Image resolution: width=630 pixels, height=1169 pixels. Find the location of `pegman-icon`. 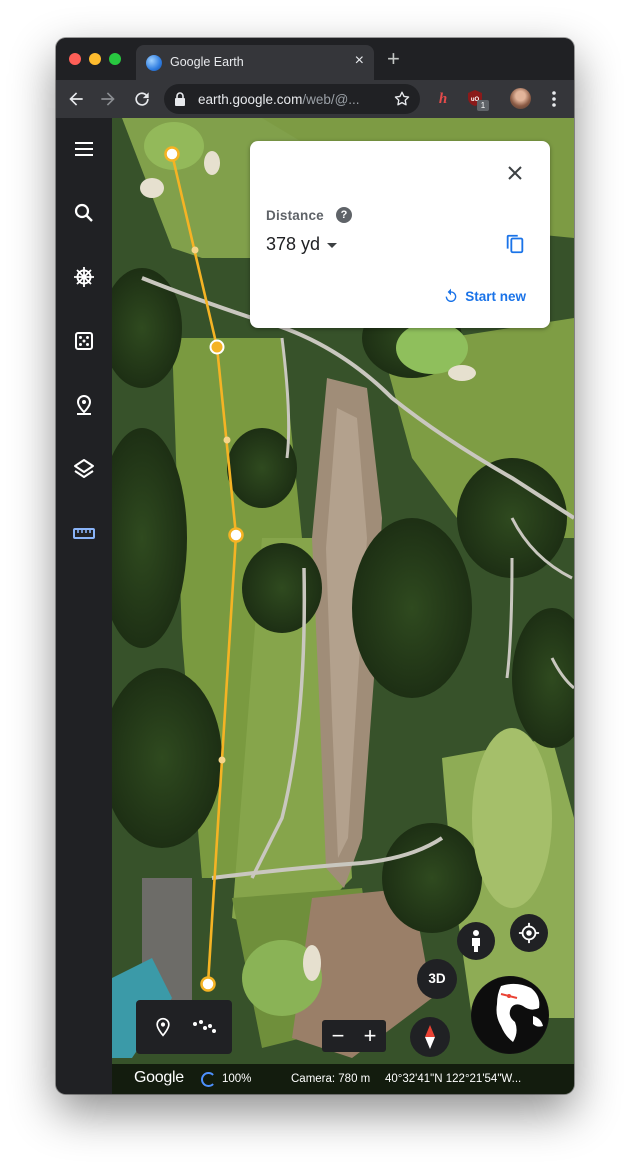

pegman-icon is located at coordinates (476, 941).